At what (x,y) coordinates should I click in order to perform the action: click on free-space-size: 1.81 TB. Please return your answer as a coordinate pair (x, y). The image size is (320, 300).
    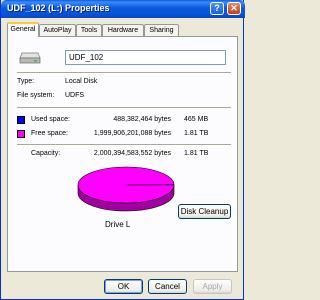
    Looking at the image, I should click on (196, 133).